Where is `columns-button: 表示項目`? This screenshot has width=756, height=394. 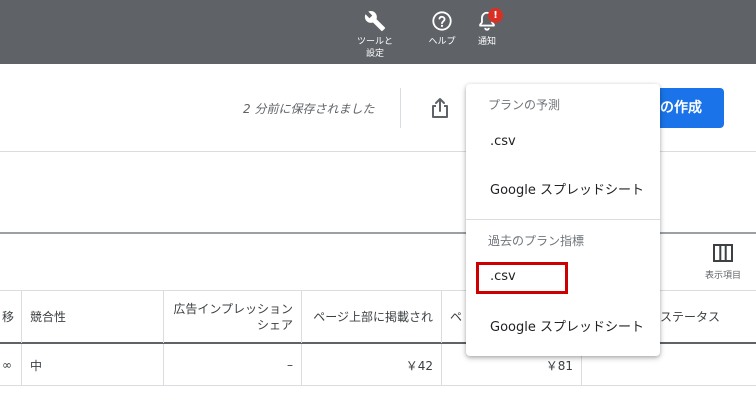 columns-button: 表示項目 is located at coordinates (723, 262).